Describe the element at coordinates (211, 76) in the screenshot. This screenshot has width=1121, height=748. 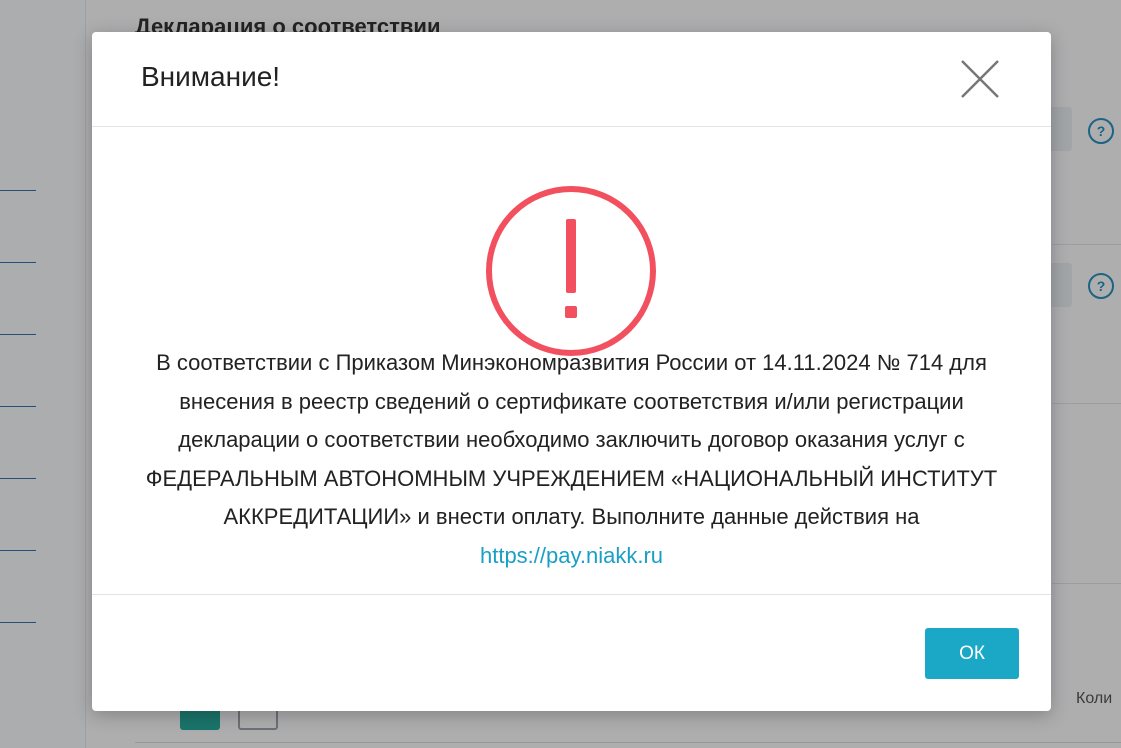
I see `dialog-title: Внимание!` at that location.